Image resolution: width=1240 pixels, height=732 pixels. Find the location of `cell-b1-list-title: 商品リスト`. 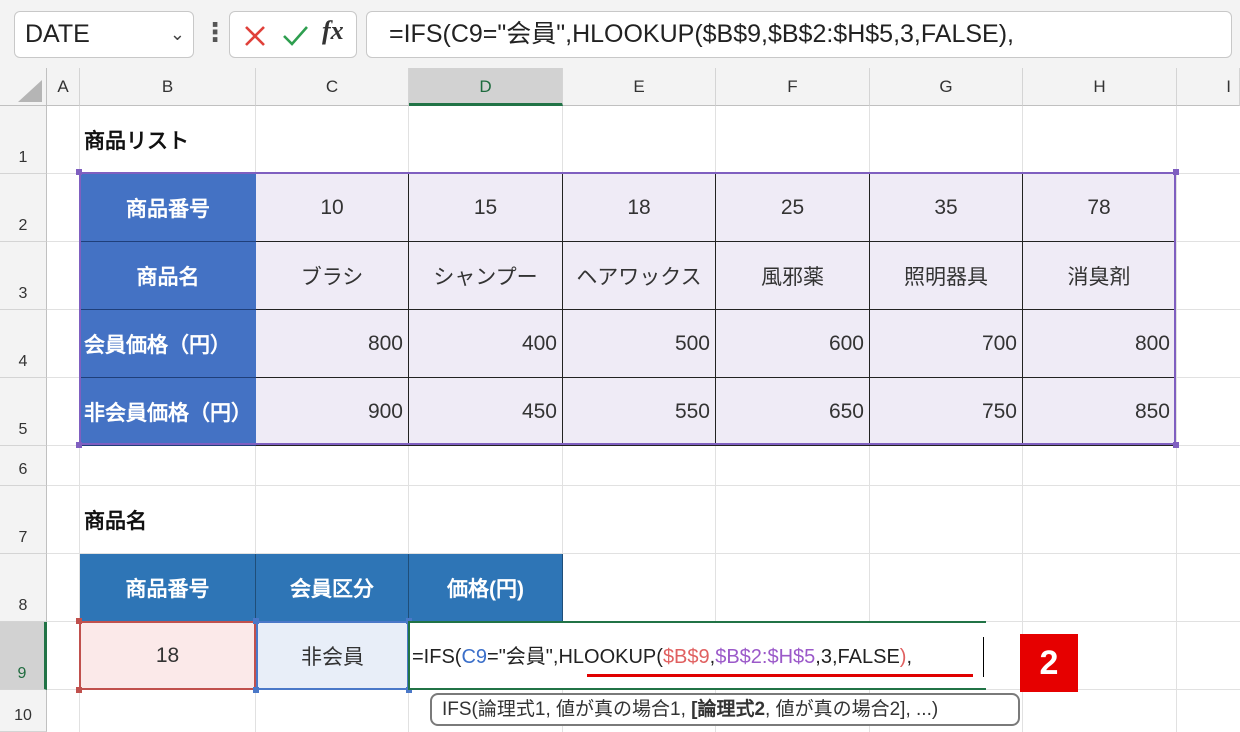

cell-b1-list-title: 商品リスト is located at coordinates (167, 139).